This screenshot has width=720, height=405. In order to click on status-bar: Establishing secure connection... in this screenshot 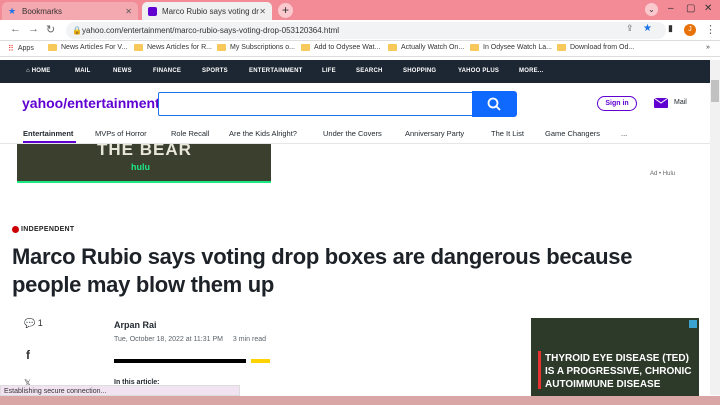, I will do `click(120, 390)`.